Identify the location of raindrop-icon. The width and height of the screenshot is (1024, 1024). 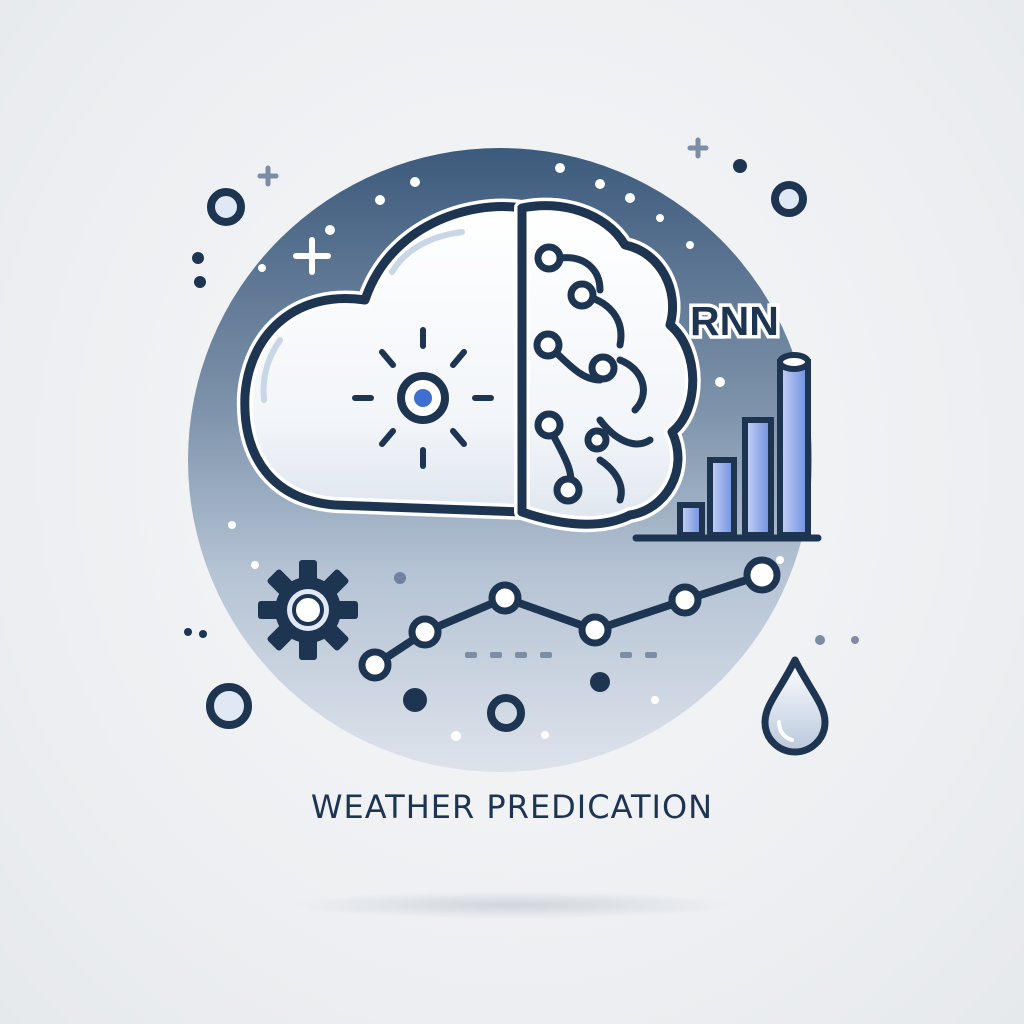
(795, 706).